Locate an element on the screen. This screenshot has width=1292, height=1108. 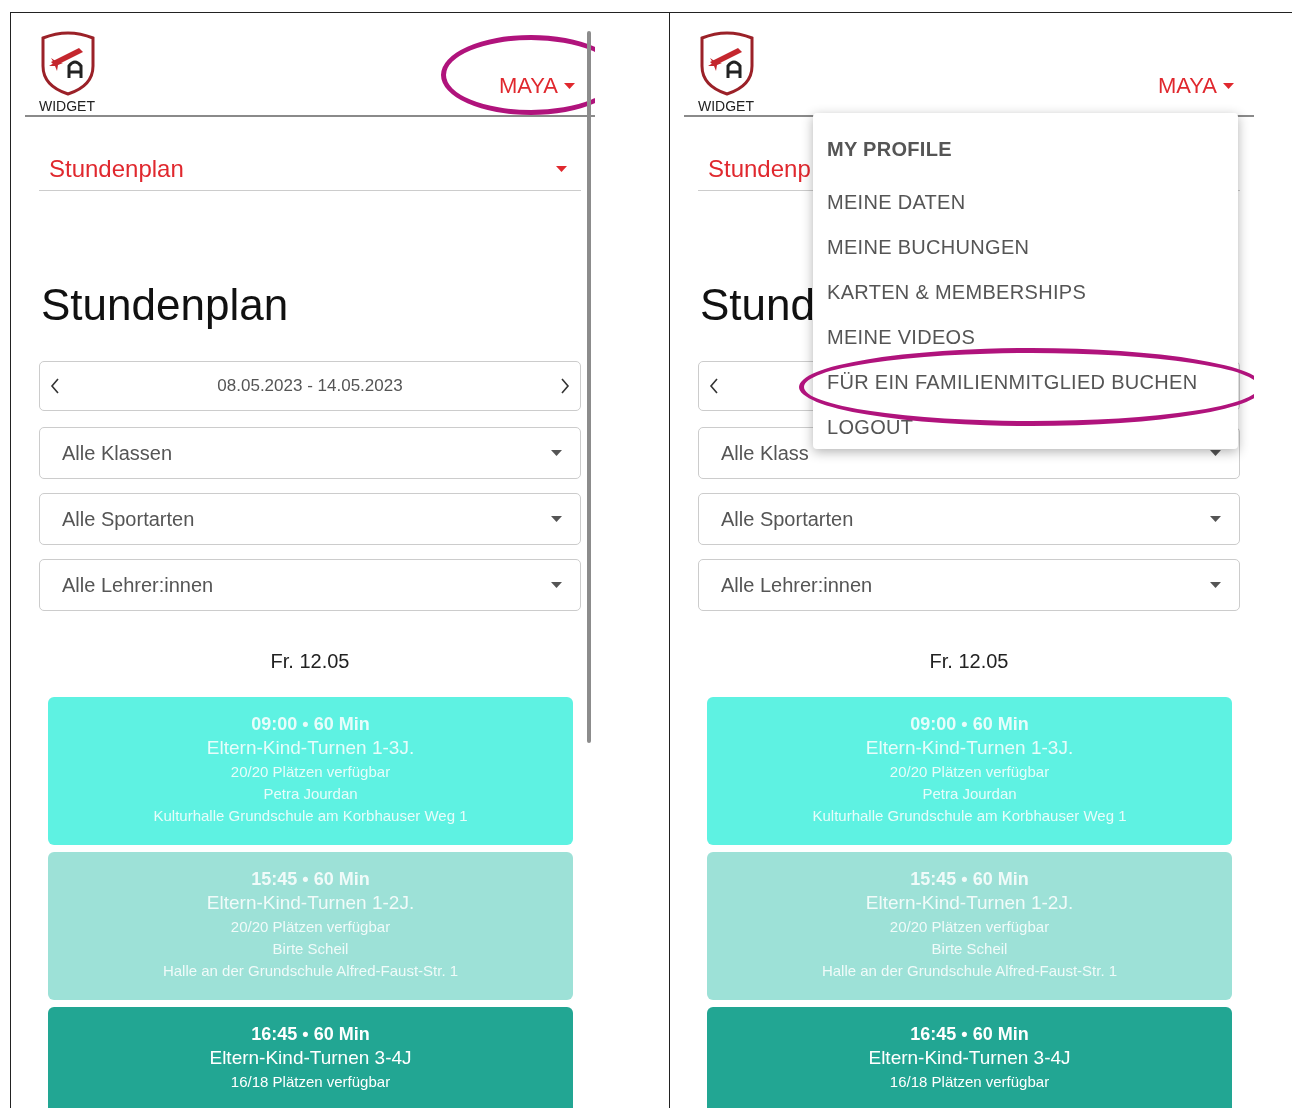
menu-item: FÜR EIN FAMILIENMITGLIED BUCHEN is located at coordinates (1012, 388).